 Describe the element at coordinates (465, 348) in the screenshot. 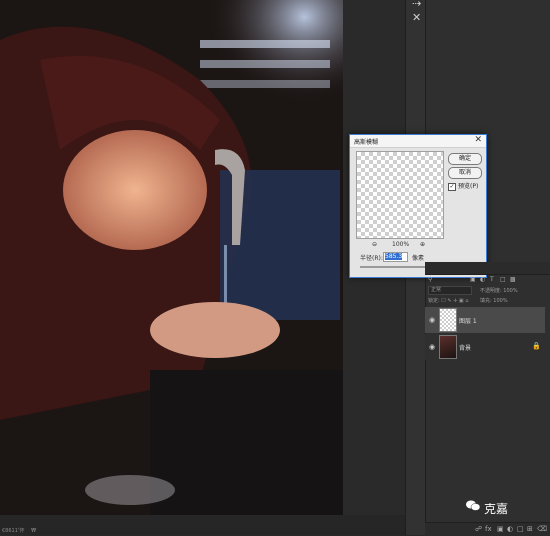

I see `layer-name: 背景` at that location.